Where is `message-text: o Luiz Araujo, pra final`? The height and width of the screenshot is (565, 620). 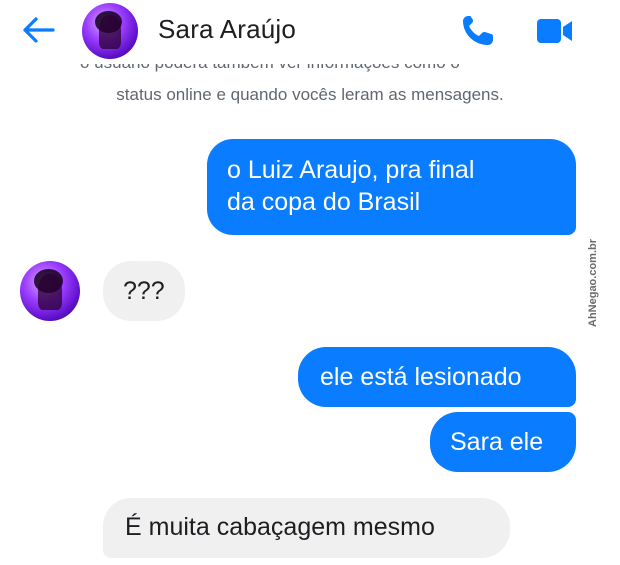 message-text: o Luiz Araujo, pra final is located at coordinates (351, 170).